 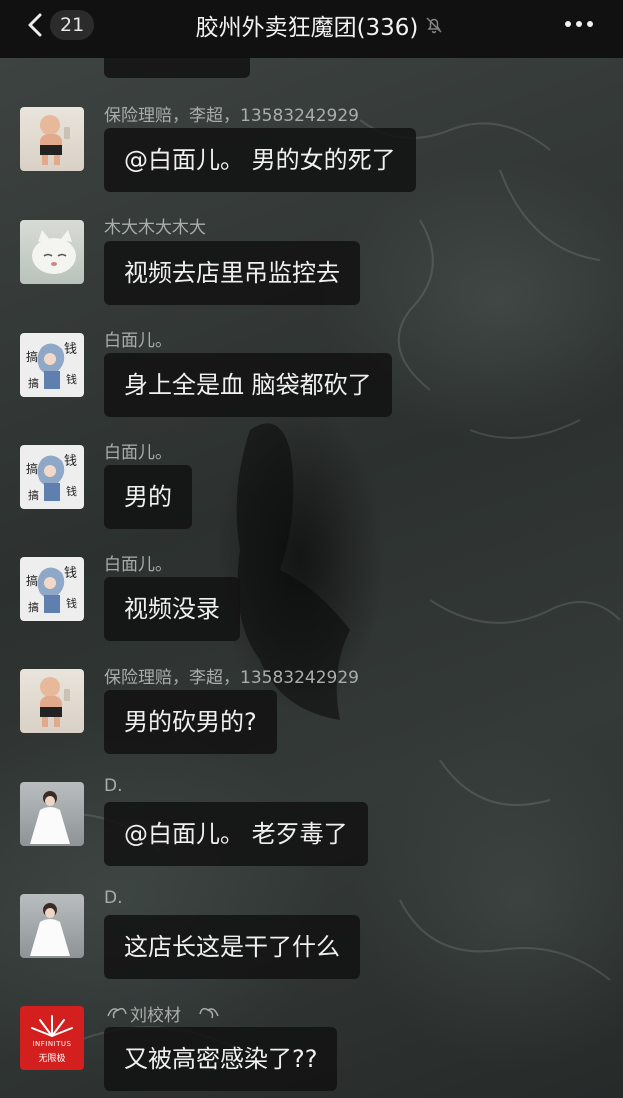 I want to click on cat-face-icon, so click(x=54, y=252).